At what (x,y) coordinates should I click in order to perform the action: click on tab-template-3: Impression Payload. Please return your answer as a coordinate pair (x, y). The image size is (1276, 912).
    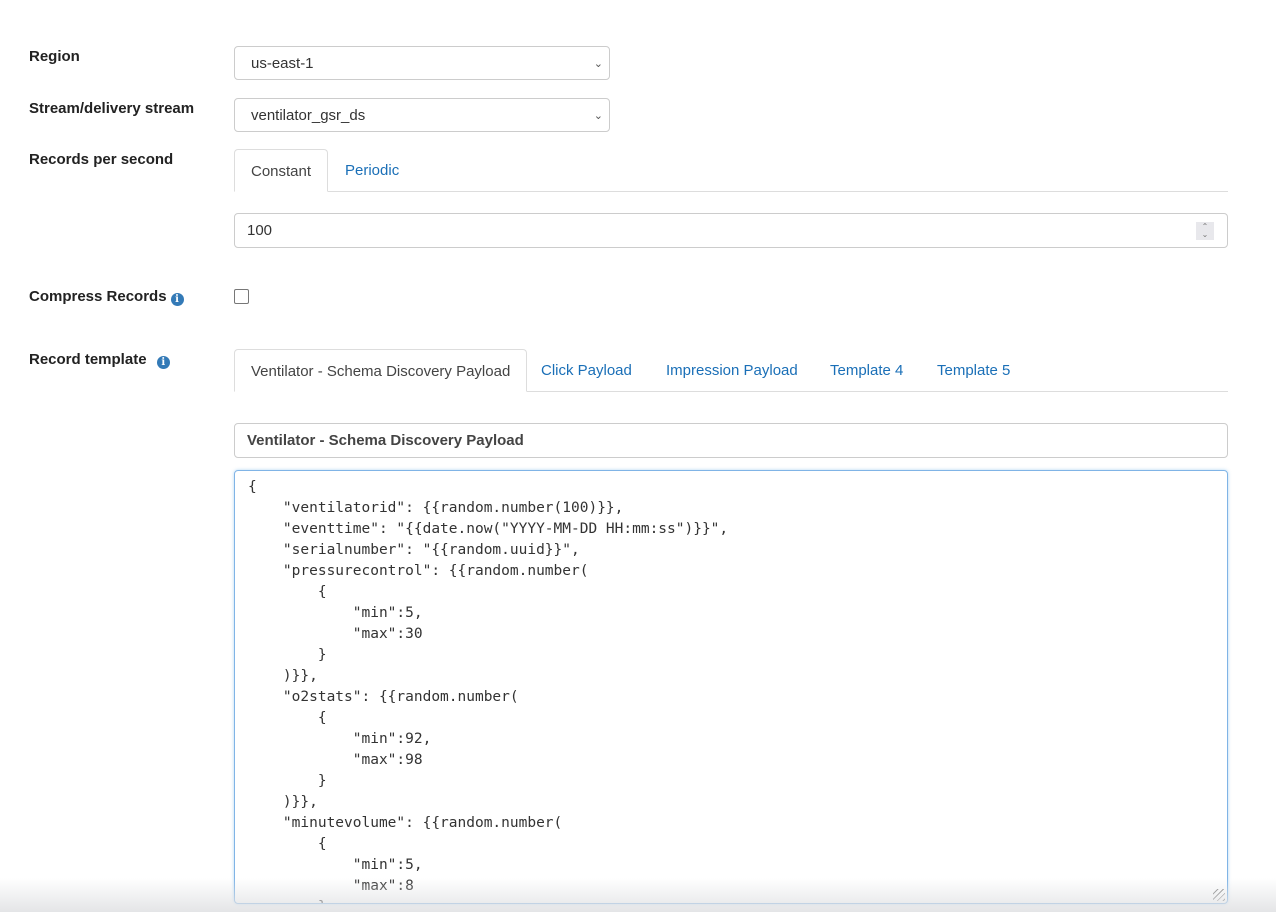
    Looking at the image, I should click on (732, 370).